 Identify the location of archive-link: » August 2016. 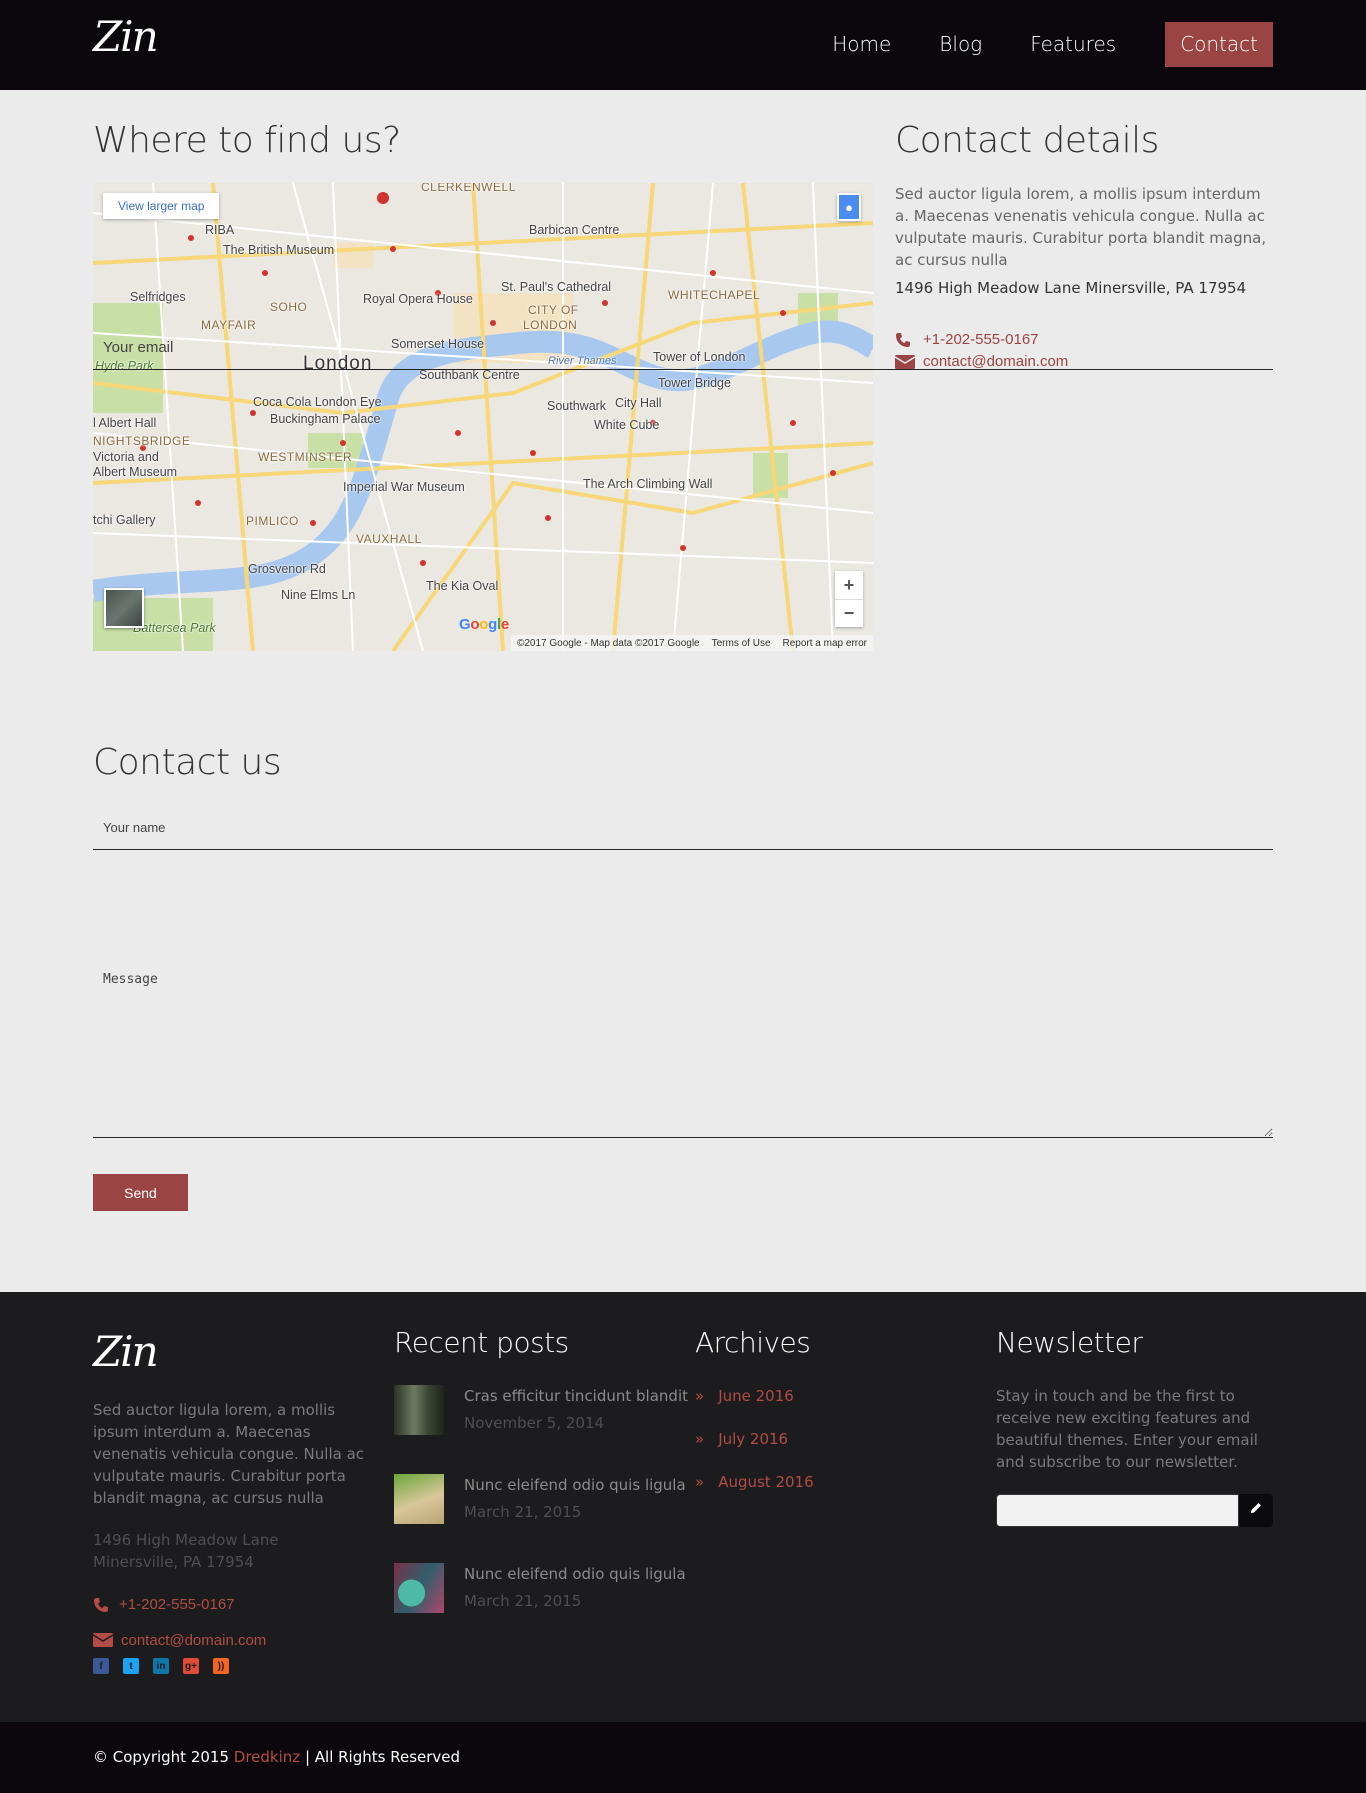
(754, 1482).